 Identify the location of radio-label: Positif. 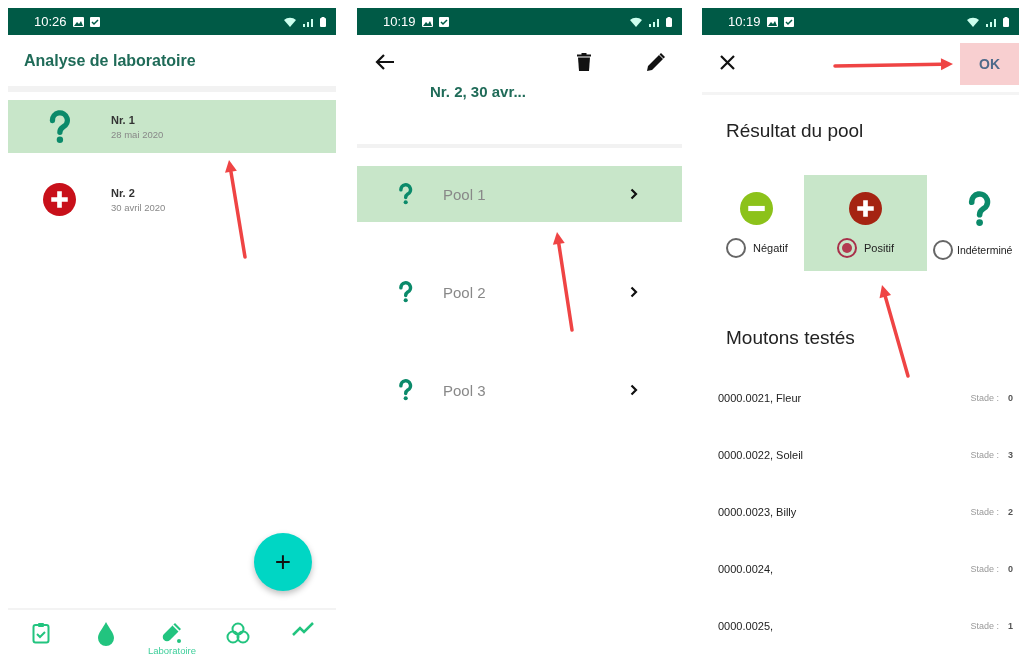
(879, 248).